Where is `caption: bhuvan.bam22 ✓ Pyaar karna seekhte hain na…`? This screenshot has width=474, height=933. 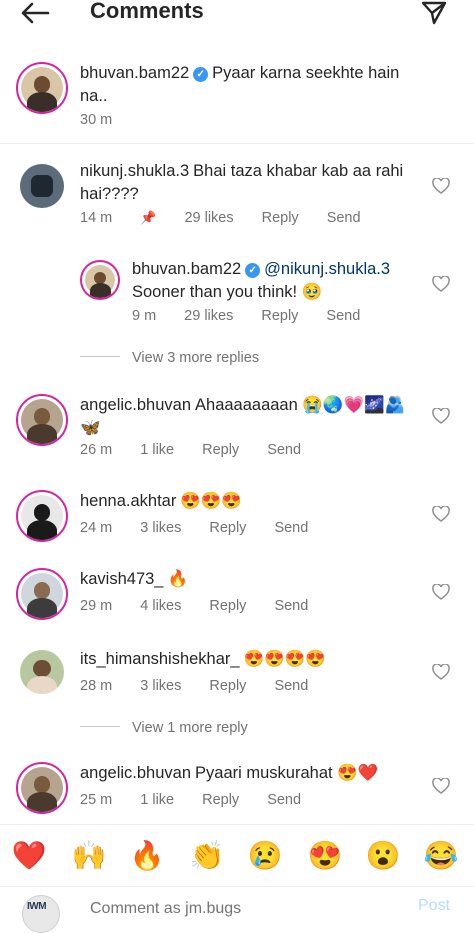 caption: bhuvan.bam22 ✓ Pyaar karna seekhte hain na… is located at coordinates (237, 99).